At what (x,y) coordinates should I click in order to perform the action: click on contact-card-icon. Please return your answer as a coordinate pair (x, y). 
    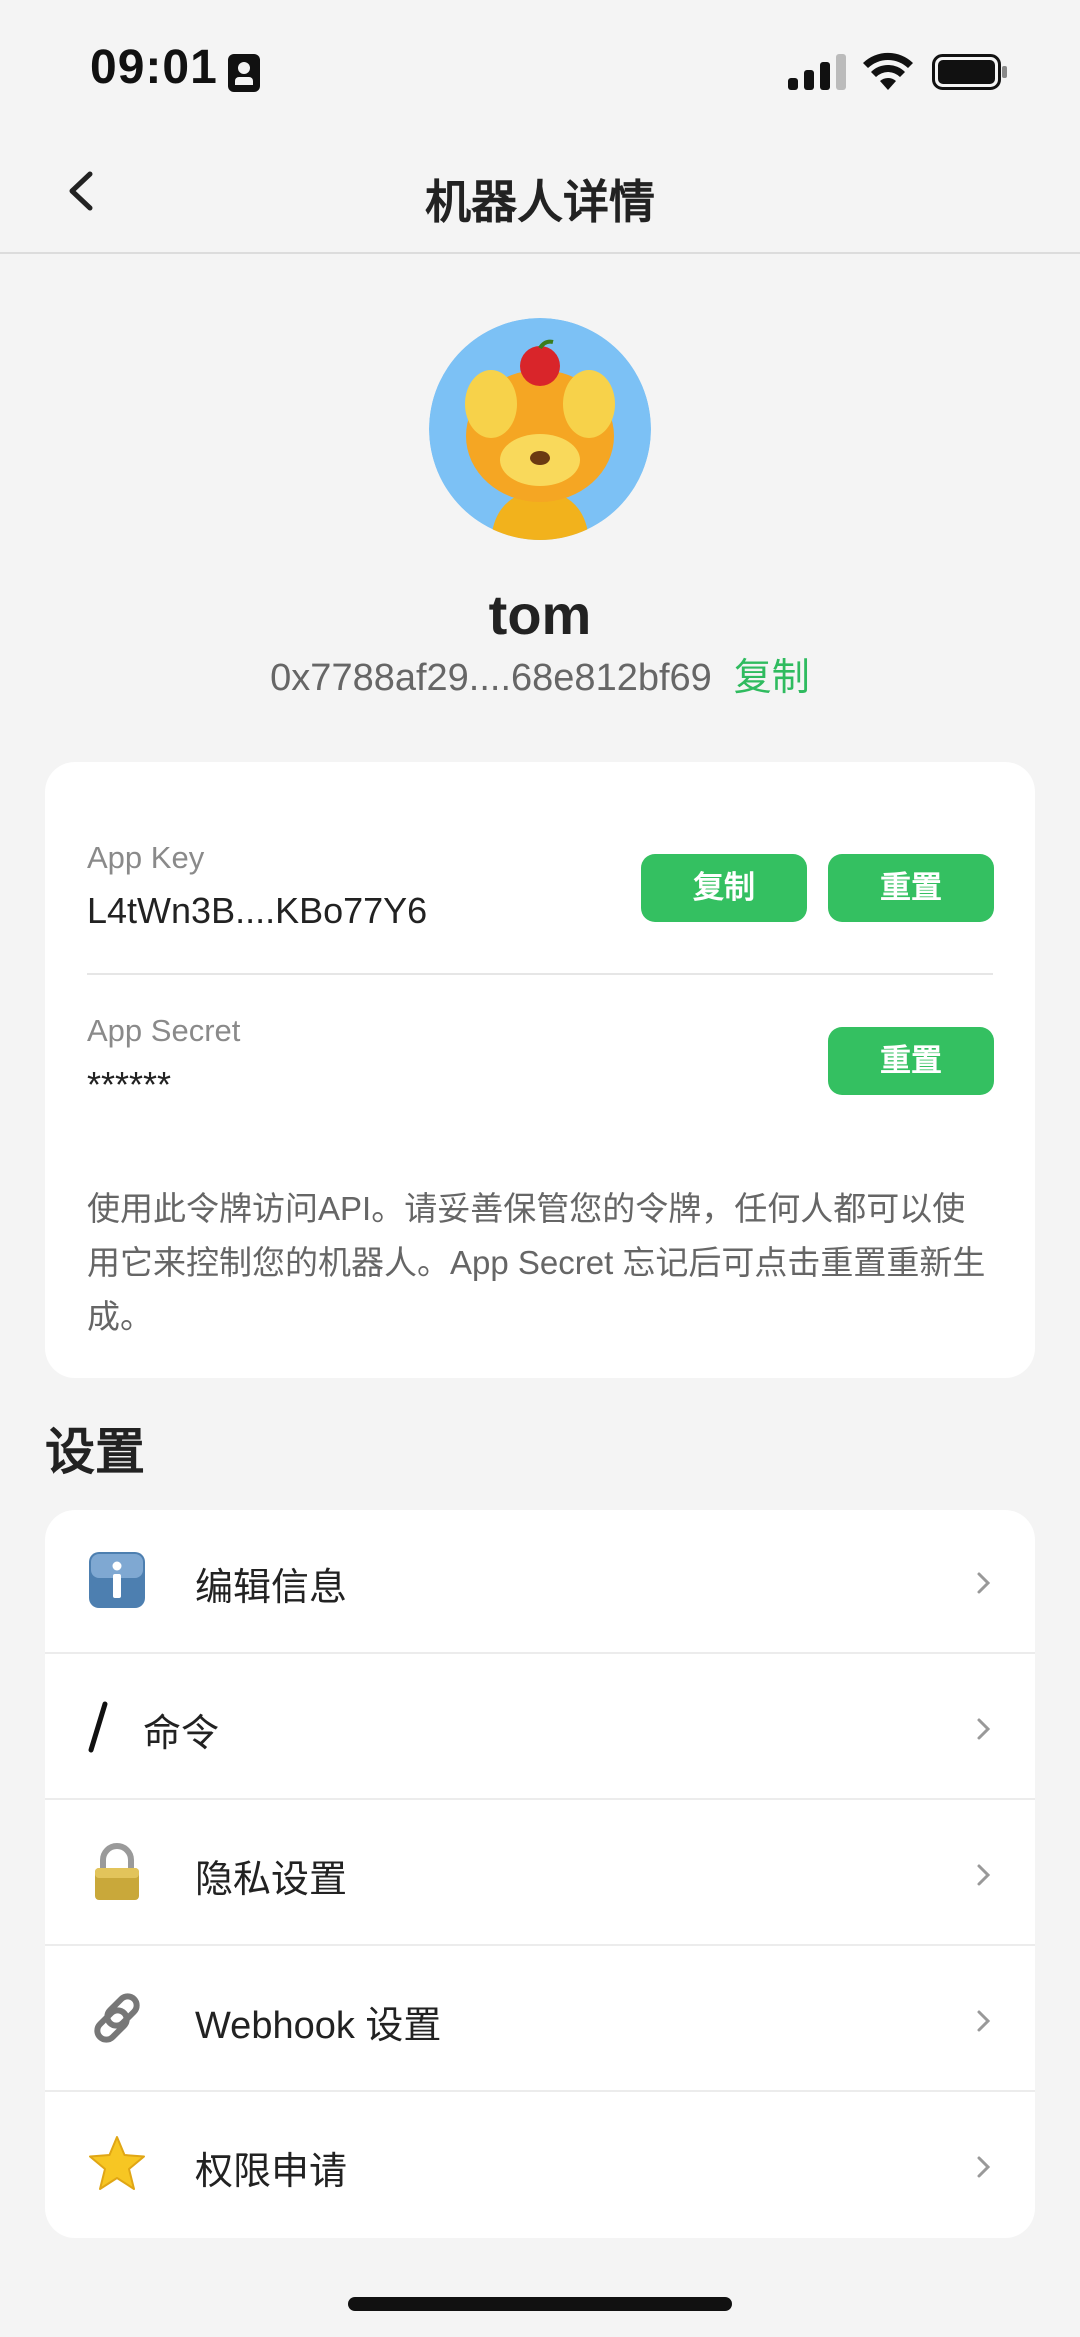
    Looking at the image, I should click on (244, 73).